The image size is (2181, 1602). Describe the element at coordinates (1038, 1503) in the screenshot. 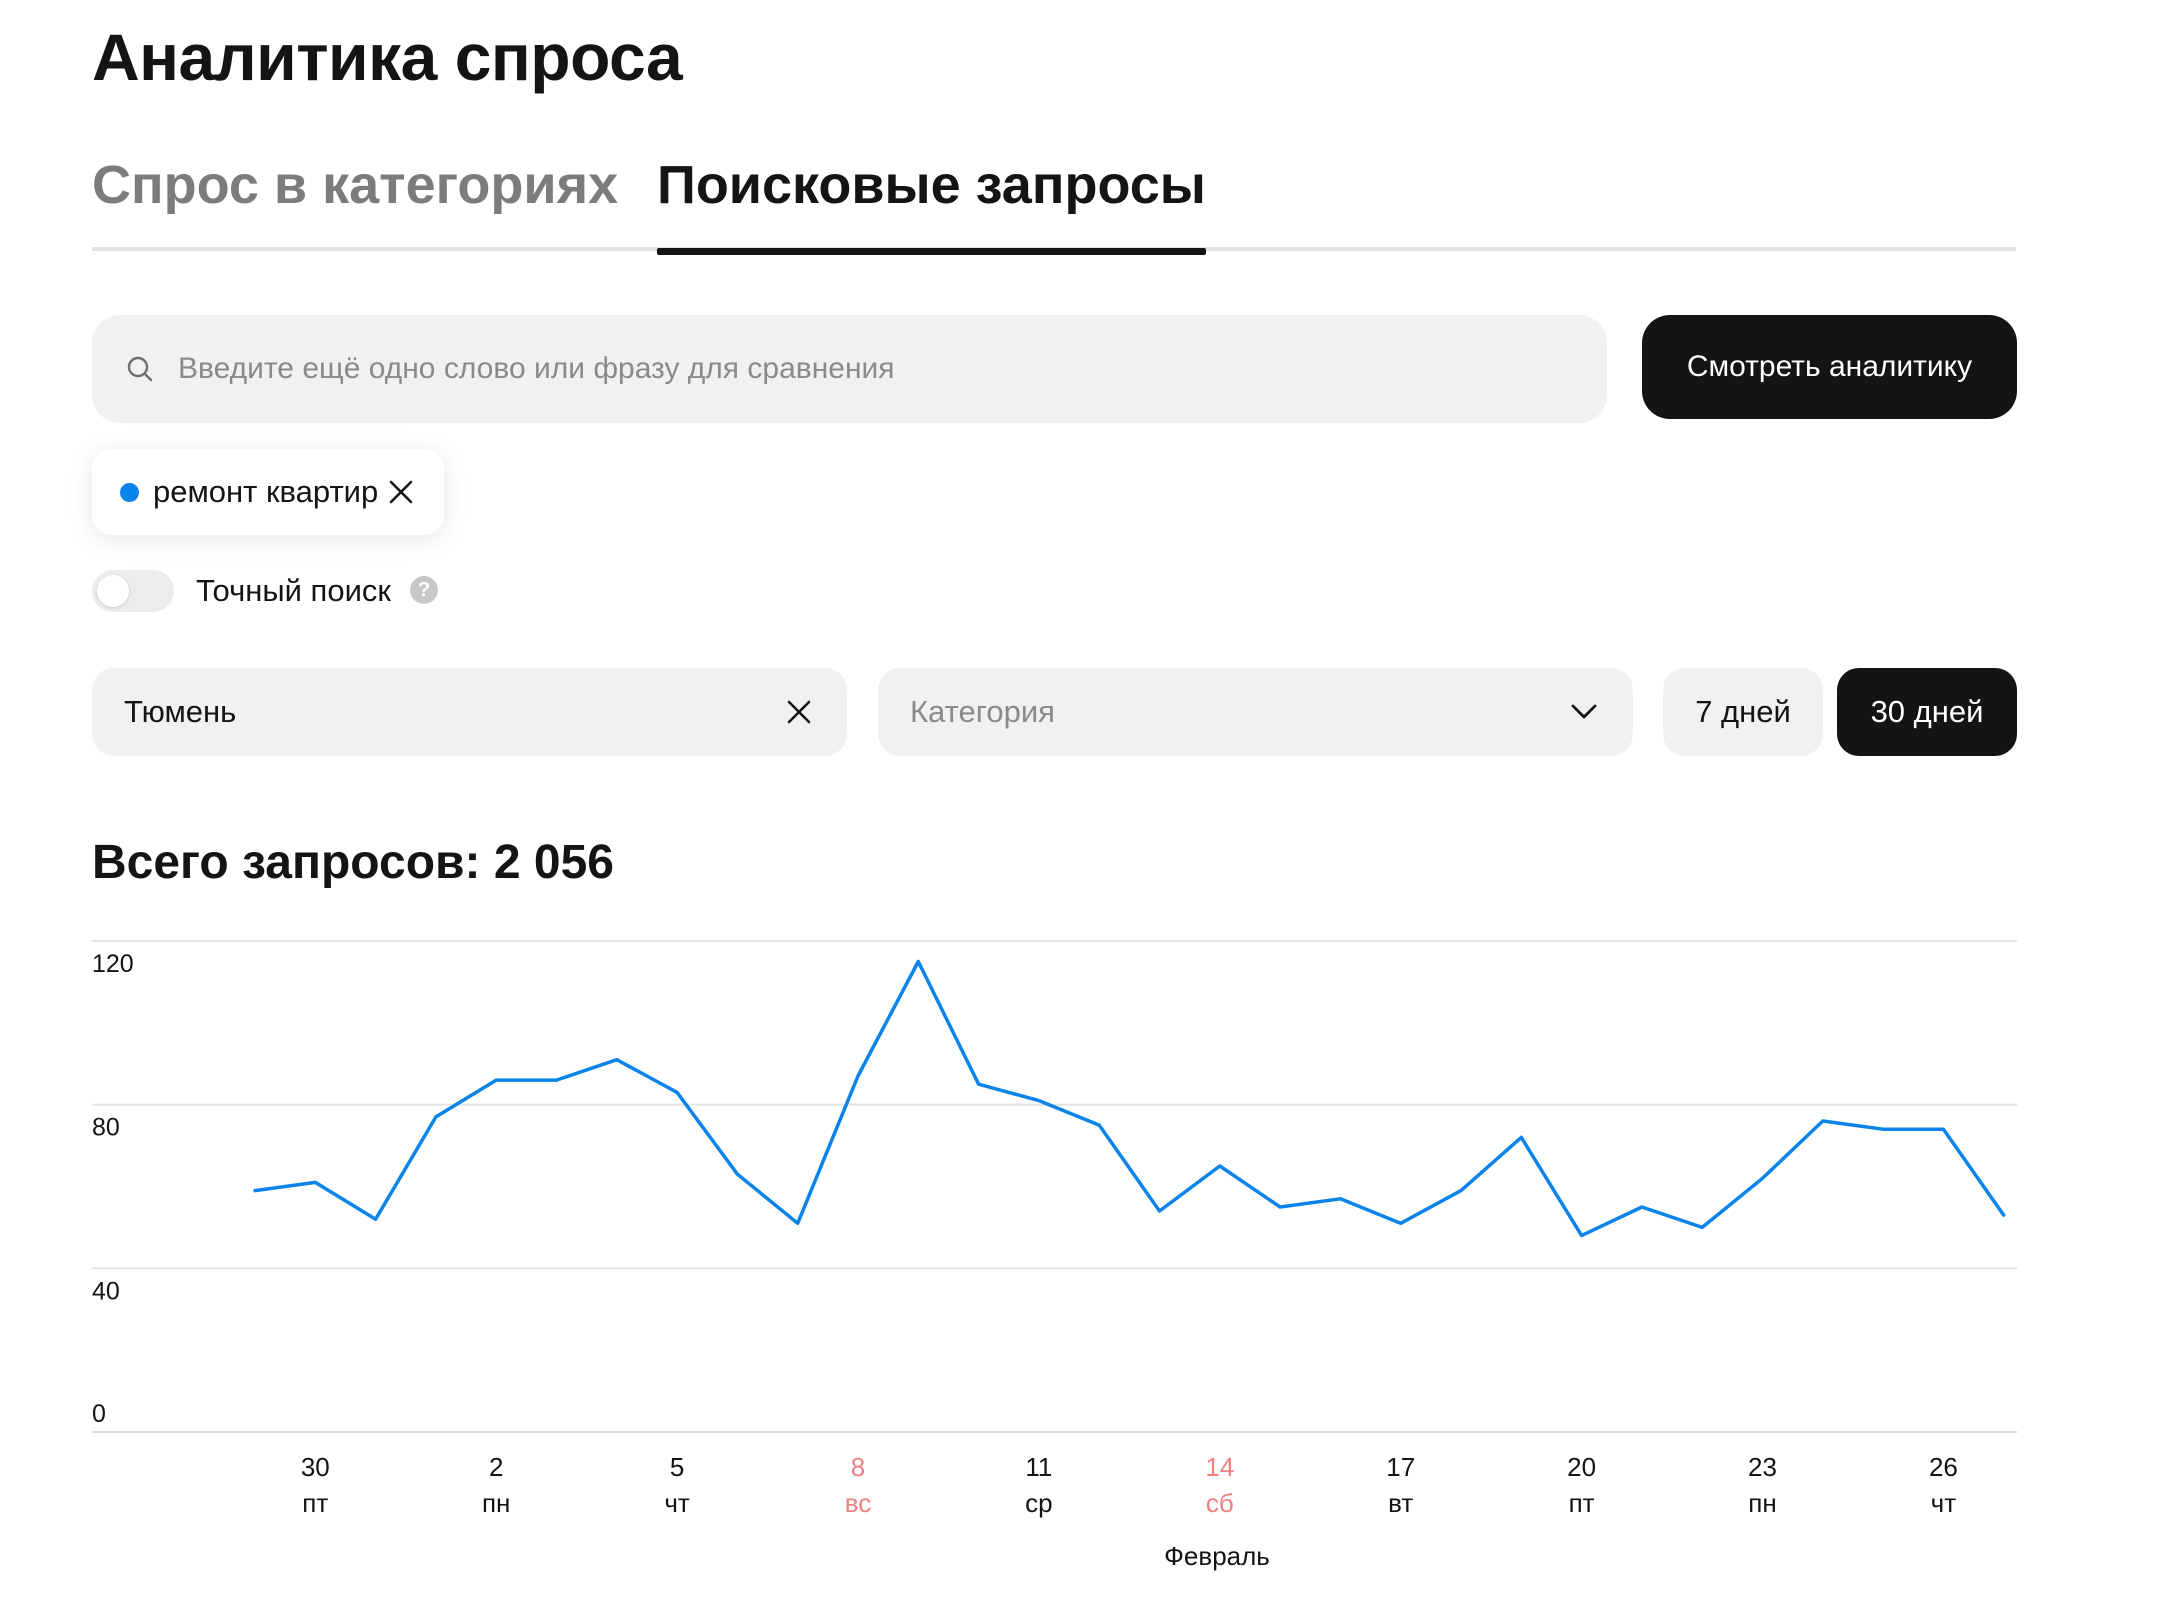

I see `x-tick-weekday: ср` at that location.